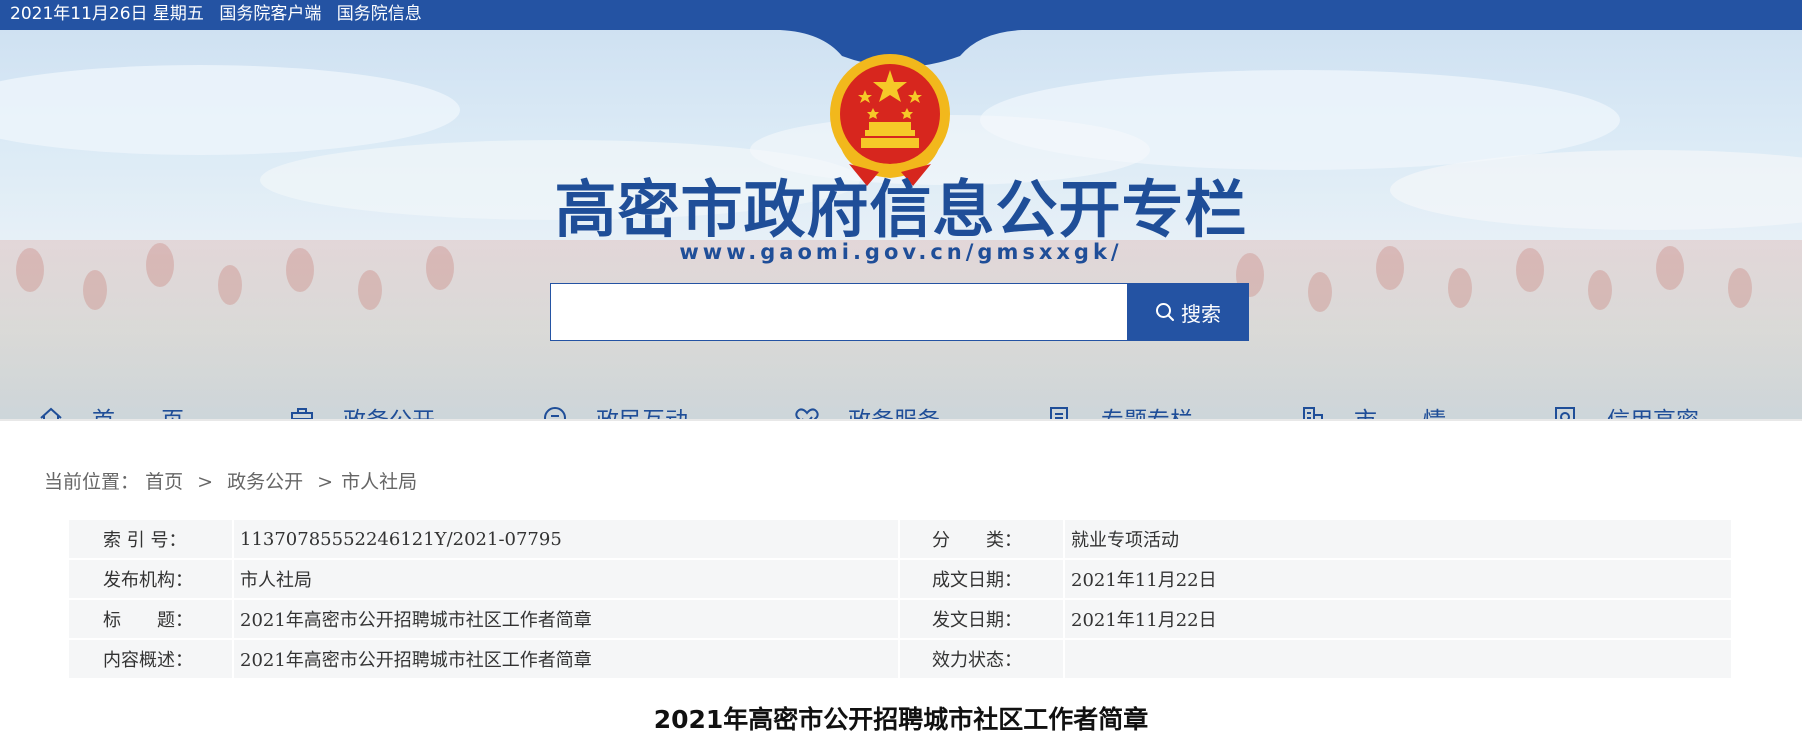  Describe the element at coordinates (1165, 312) in the screenshot. I see `search-icon` at that location.